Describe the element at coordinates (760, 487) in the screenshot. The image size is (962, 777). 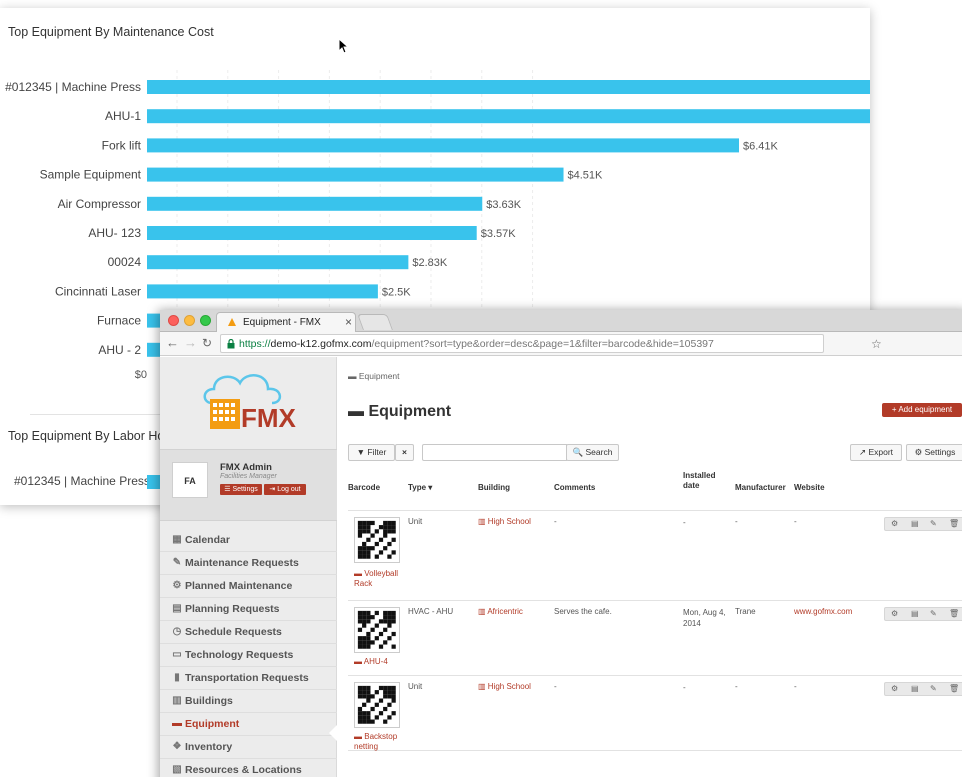
I see `column-header-manufacturer: Manufacturer` at that location.